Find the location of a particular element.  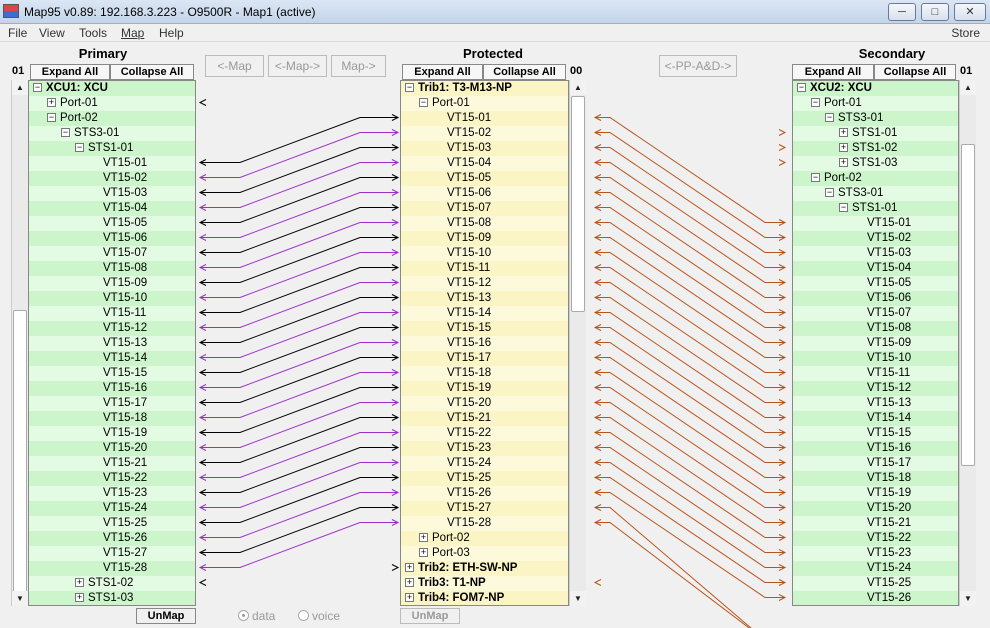

tree-row: − Trib1: T3-M13-NP is located at coordinates (484, 88).